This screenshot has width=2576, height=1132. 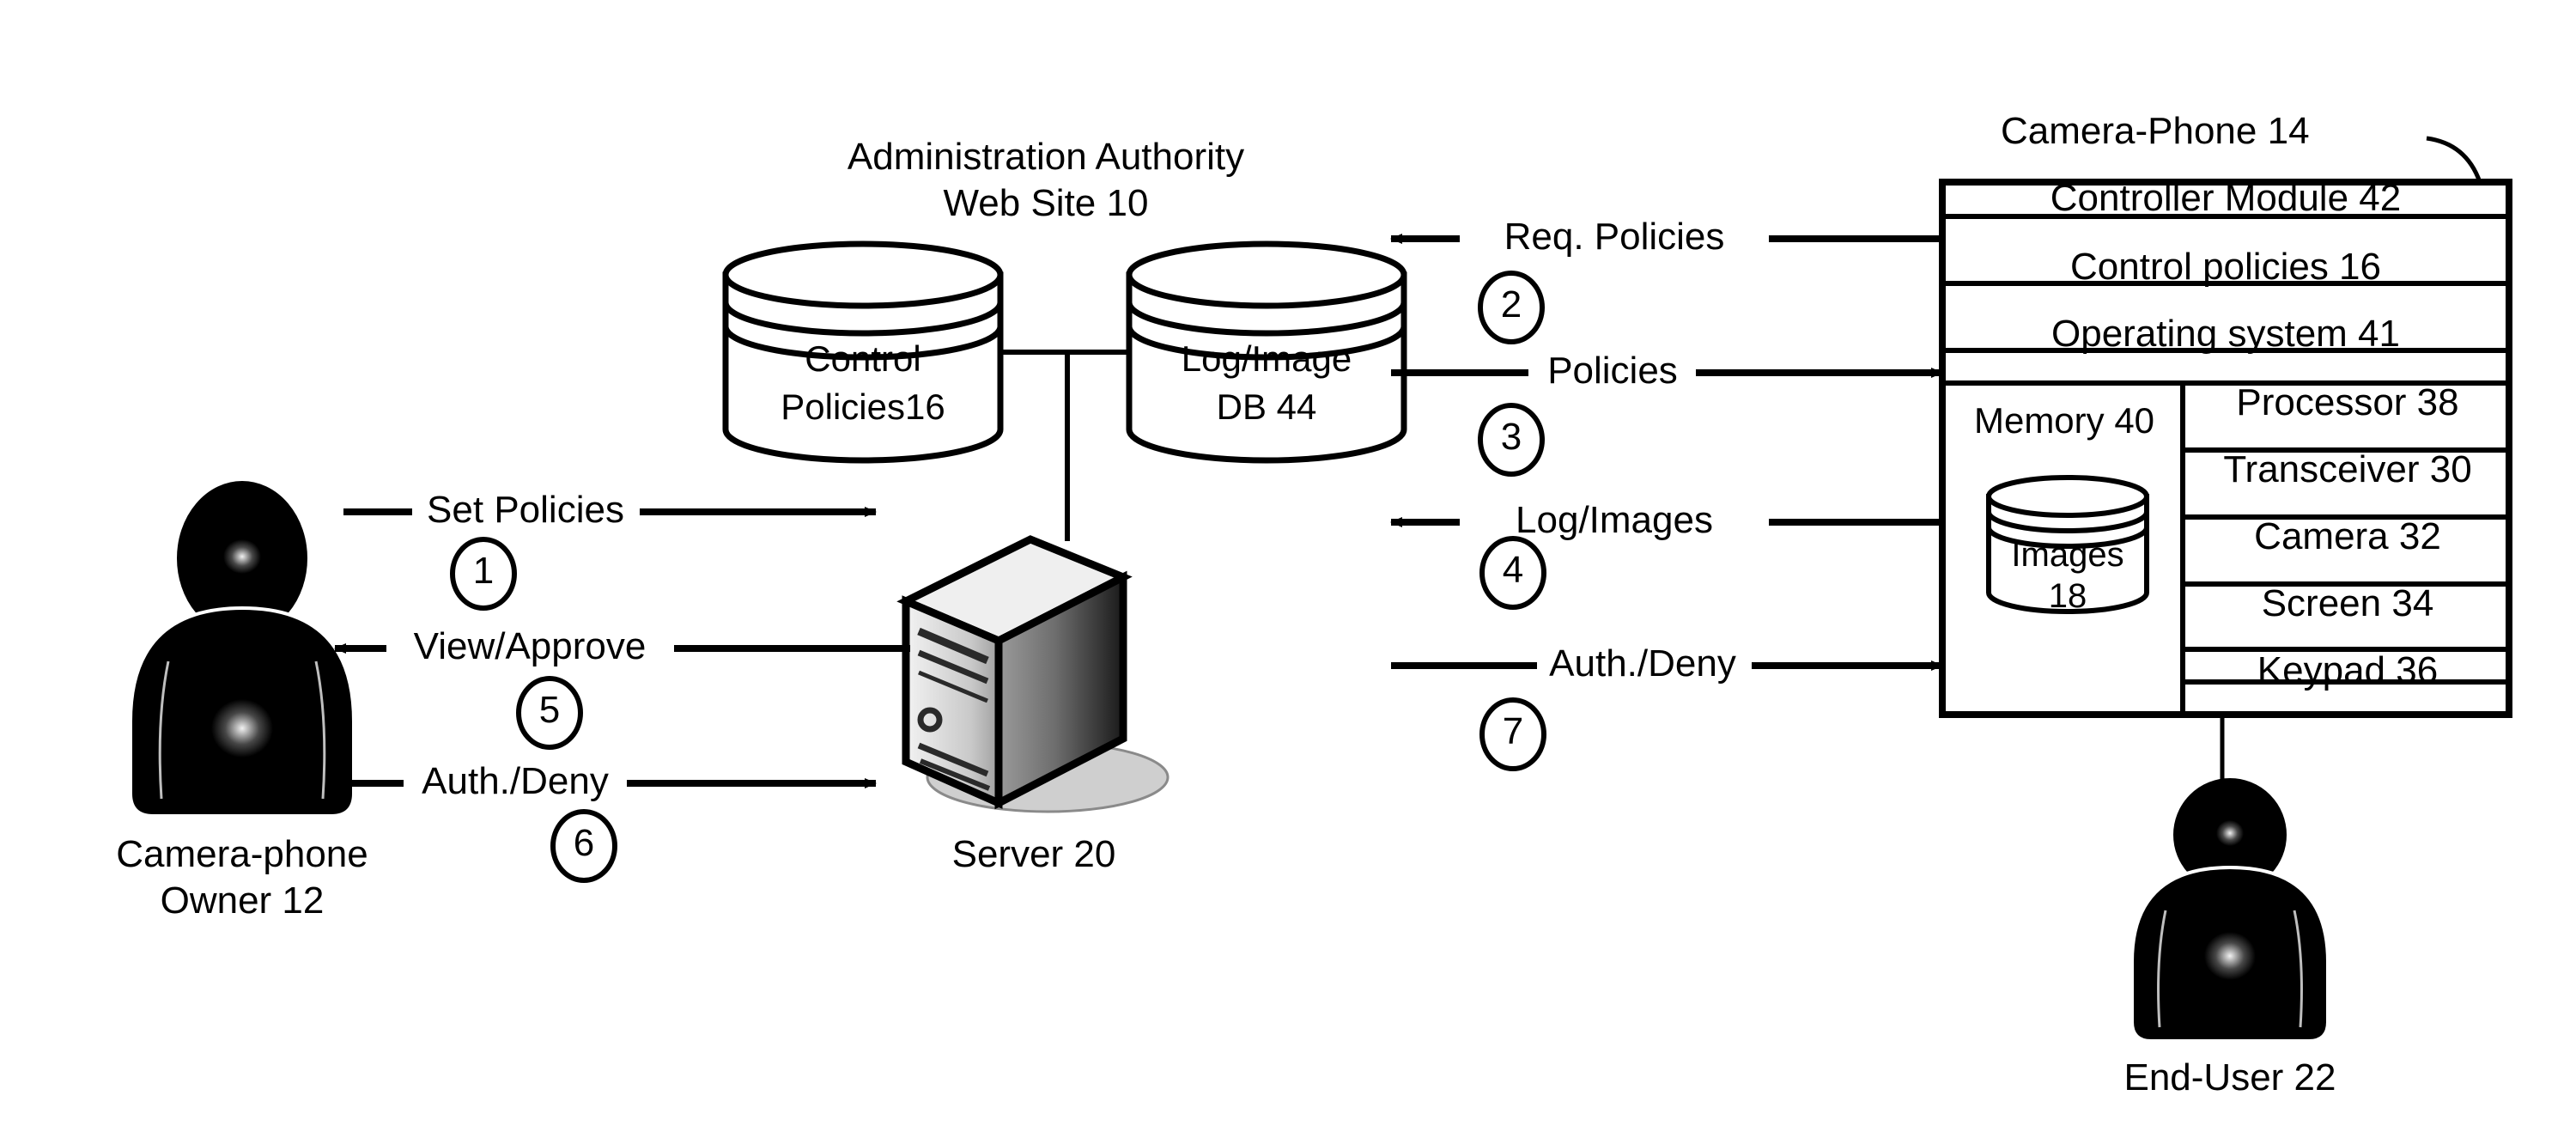 I want to click on flow-label-set-policies: Set Policies, so click(x=525, y=510).